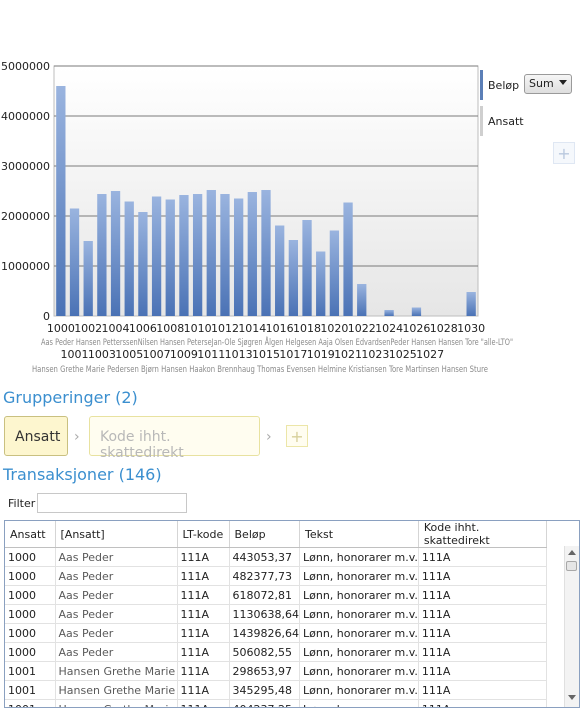  Describe the element at coordinates (572, 552) in the screenshot. I see `scroll-up-icon` at that location.